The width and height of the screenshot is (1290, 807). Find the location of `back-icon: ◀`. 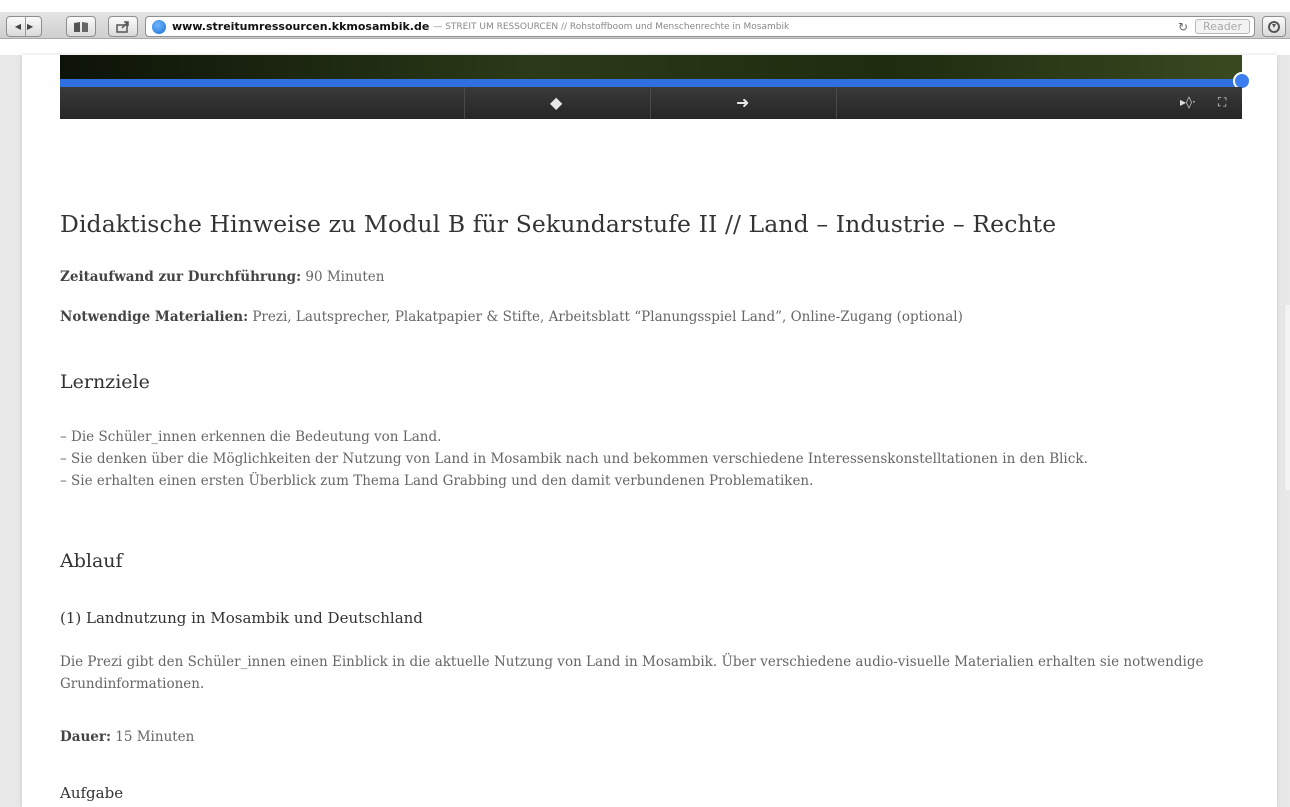

back-icon: ◀ is located at coordinates (18, 26).